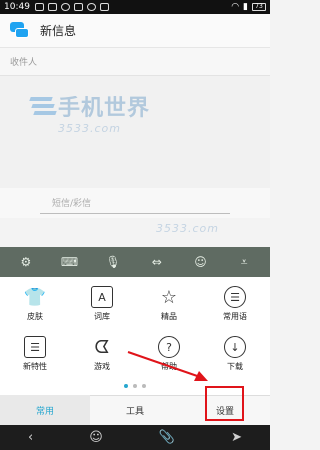 The height and width of the screenshot is (450, 320). What do you see at coordinates (167, 366) in the screenshot?
I see `annotation-arrow-icon` at bounding box center [167, 366].